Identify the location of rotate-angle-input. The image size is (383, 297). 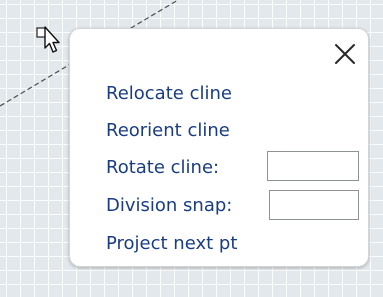
(313, 166).